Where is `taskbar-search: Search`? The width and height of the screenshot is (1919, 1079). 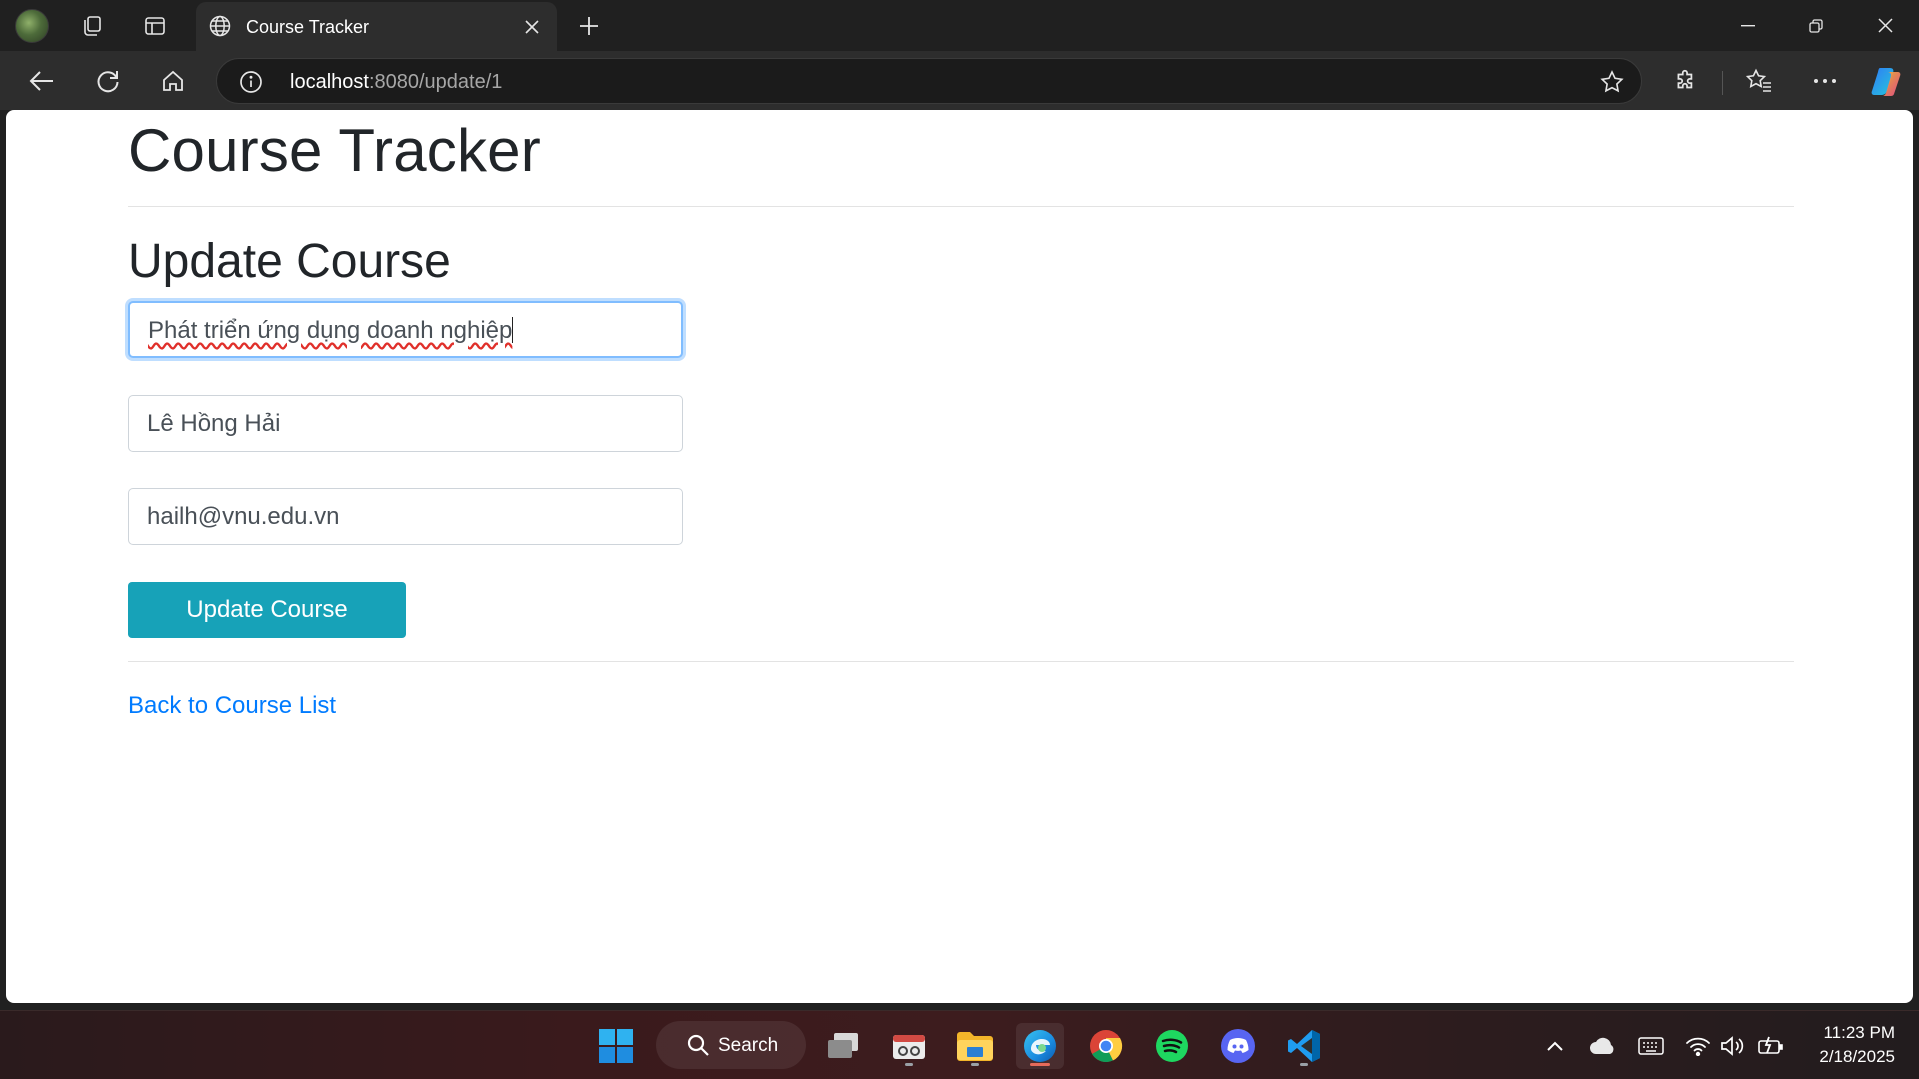 taskbar-search: Search is located at coordinates (731, 1045).